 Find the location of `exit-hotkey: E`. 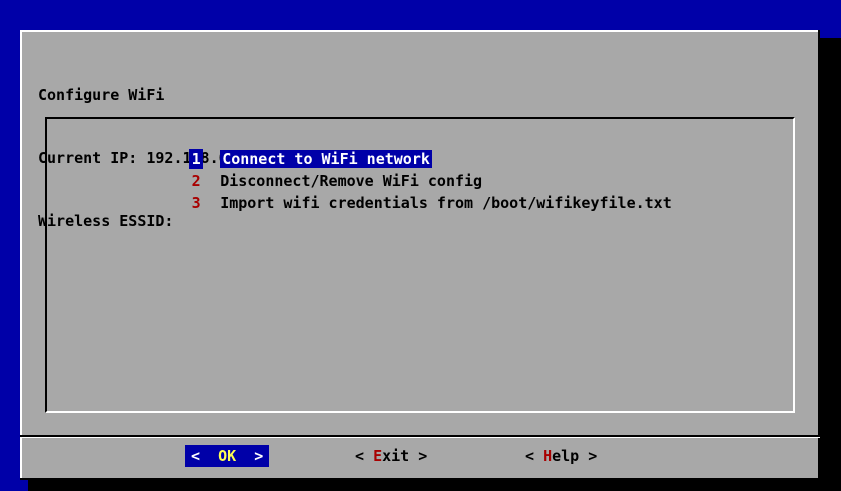

exit-hotkey: E is located at coordinates (378, 456).